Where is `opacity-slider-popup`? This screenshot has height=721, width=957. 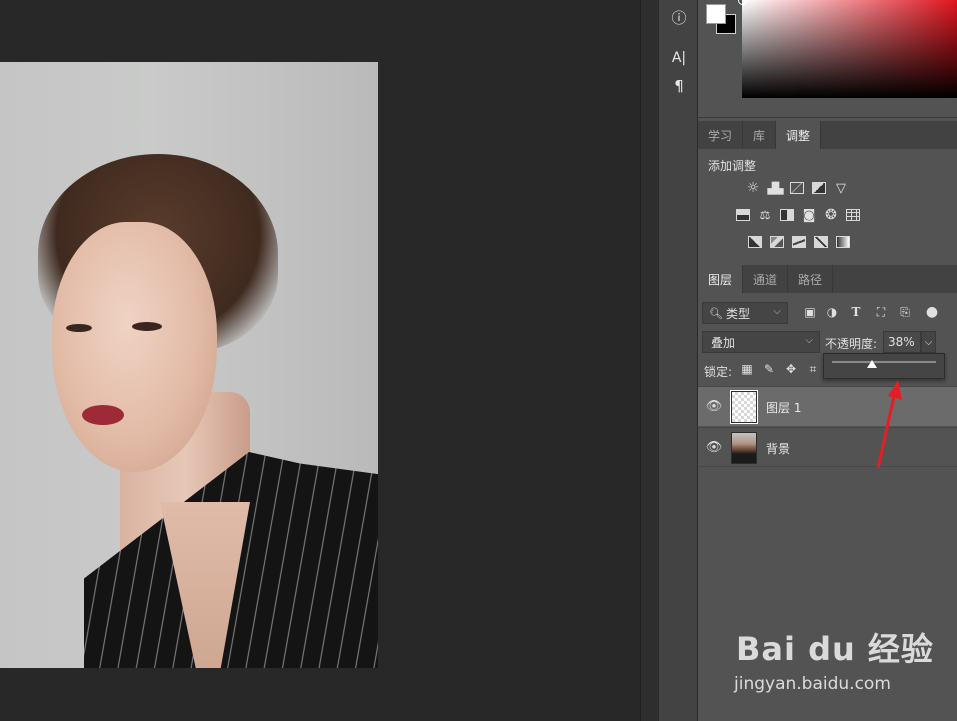
opacity-slider-popup is located at coordinates (884, 366).